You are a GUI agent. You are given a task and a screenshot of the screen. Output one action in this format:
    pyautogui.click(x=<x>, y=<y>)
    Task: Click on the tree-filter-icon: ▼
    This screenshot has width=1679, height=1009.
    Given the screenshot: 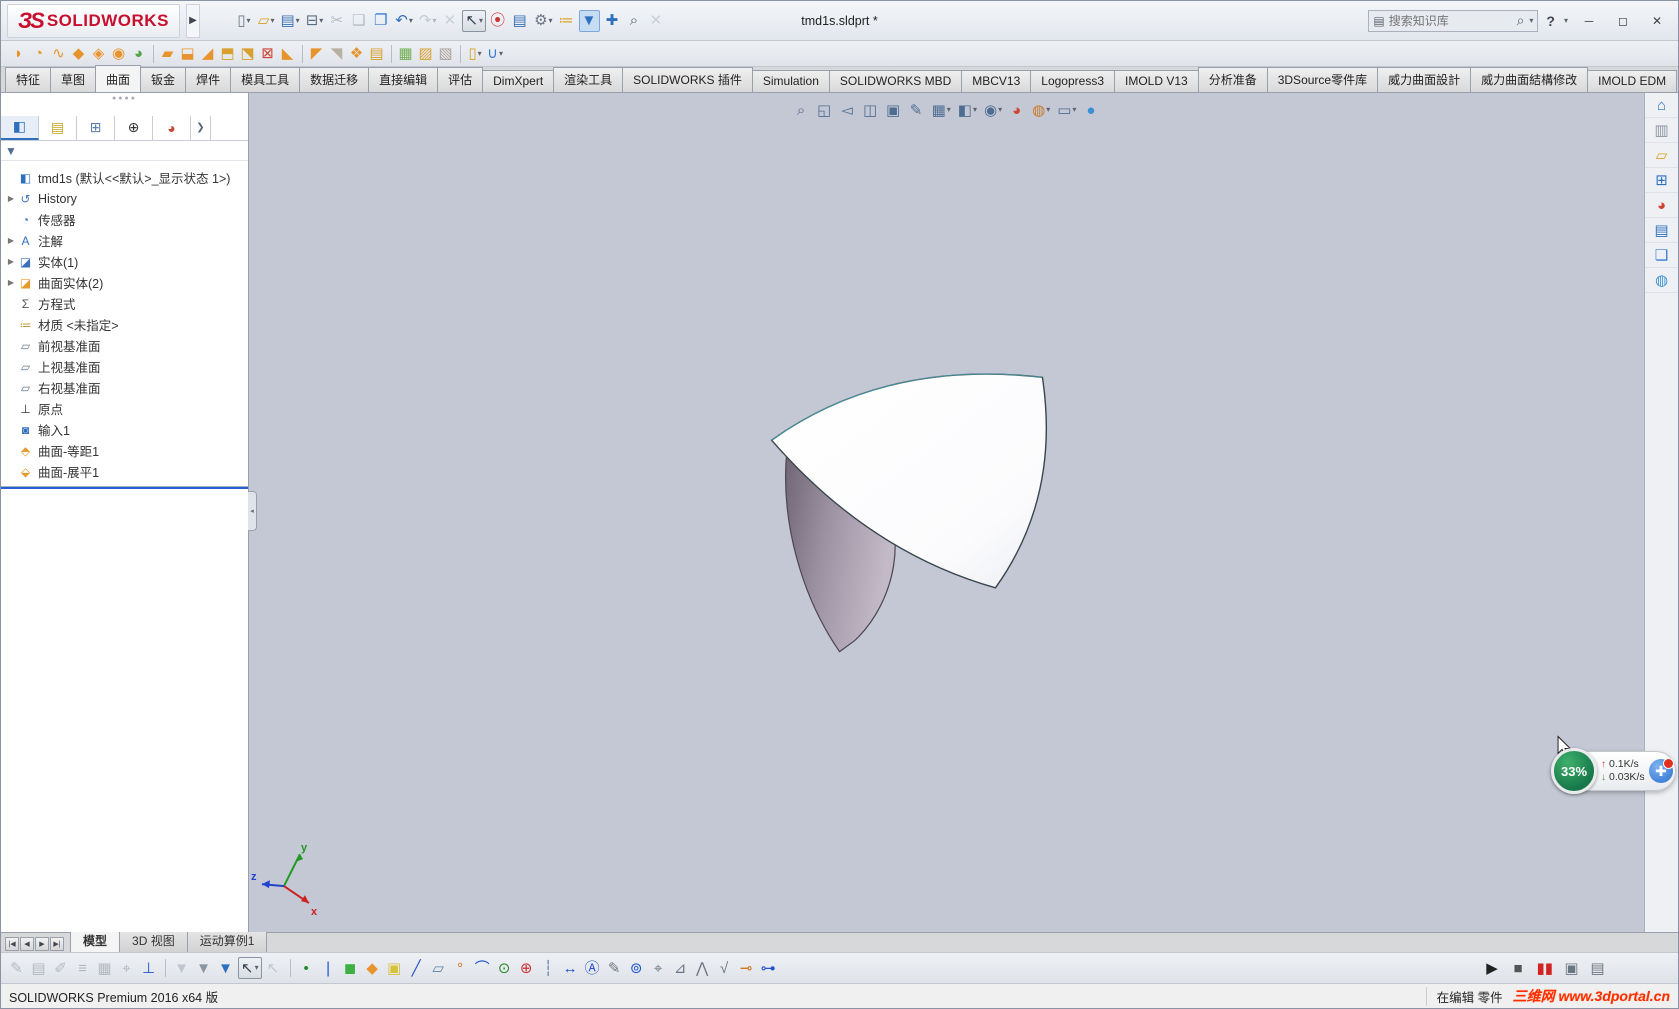 What is the action you would take?
    pyautogui.click(x=11, y=151)
    